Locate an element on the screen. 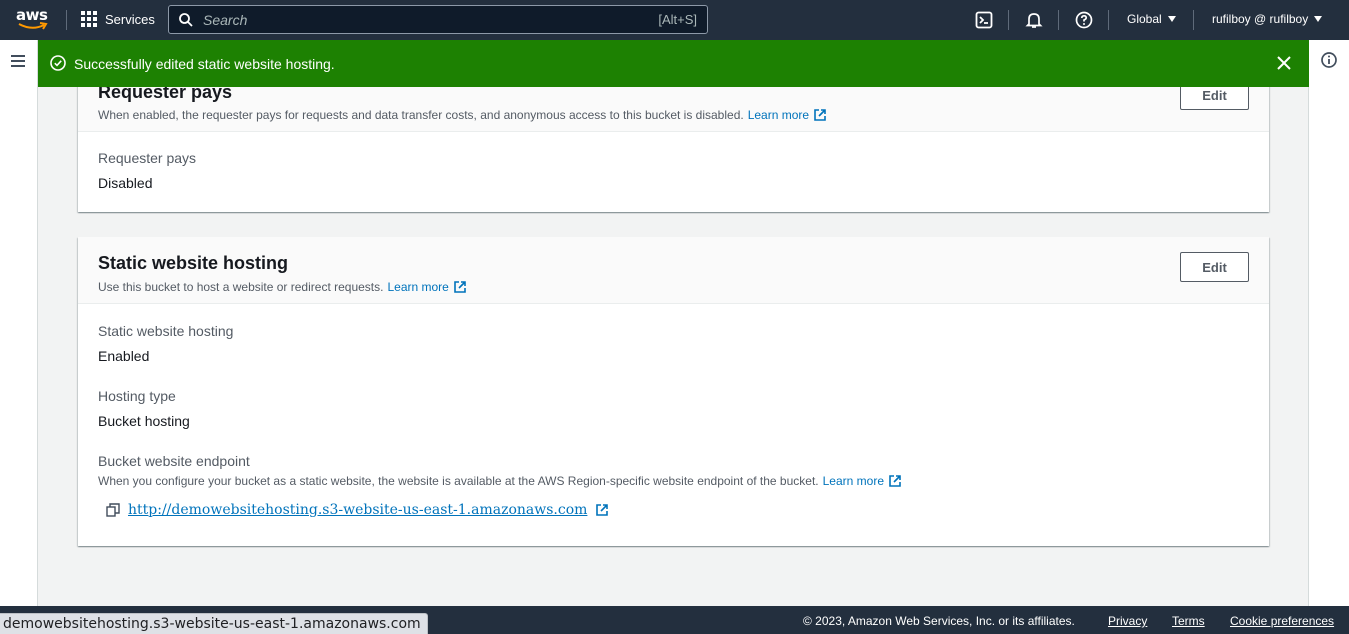 Image resolution: width=1349 pixels, height=634 pixels. bucket-endpoint-label: Bucket website endpoint is located at coordinates (174, 461).